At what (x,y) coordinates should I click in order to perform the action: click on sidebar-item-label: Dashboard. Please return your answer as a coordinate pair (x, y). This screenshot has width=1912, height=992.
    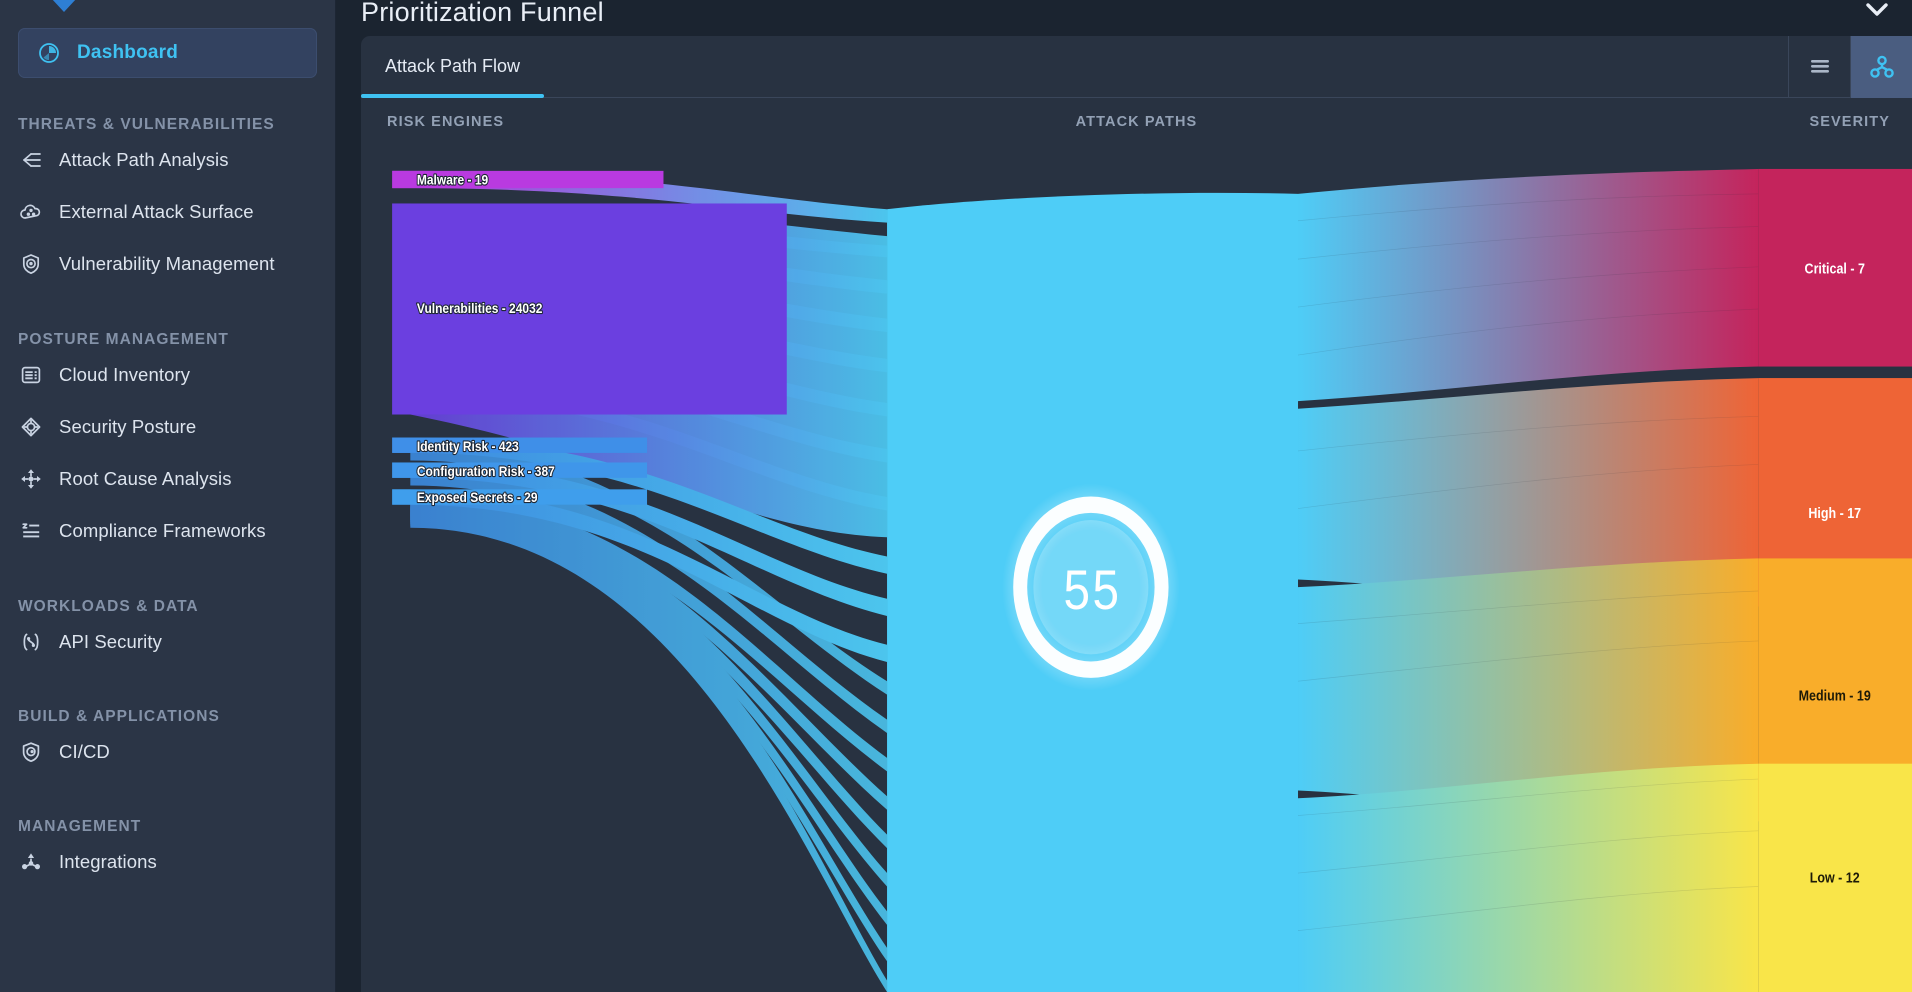
    Looking at the image, I should click on (128, 52).